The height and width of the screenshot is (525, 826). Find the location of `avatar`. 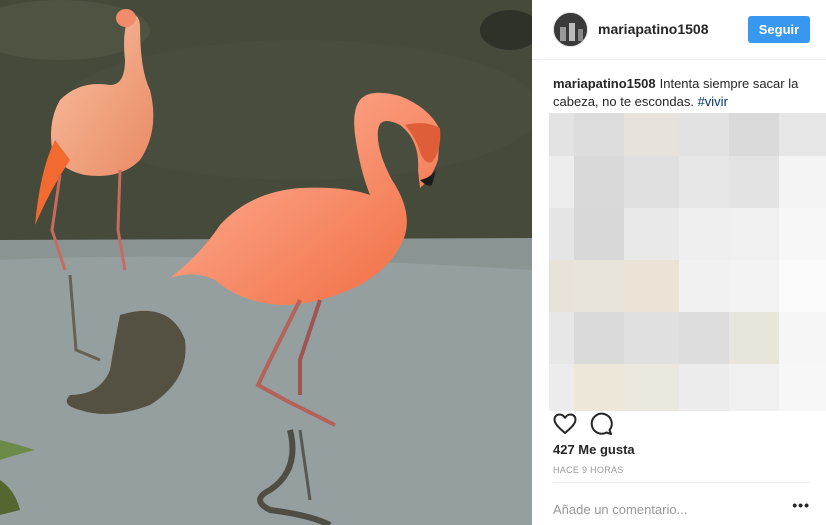

avatar is located at coordinates (570, 29).